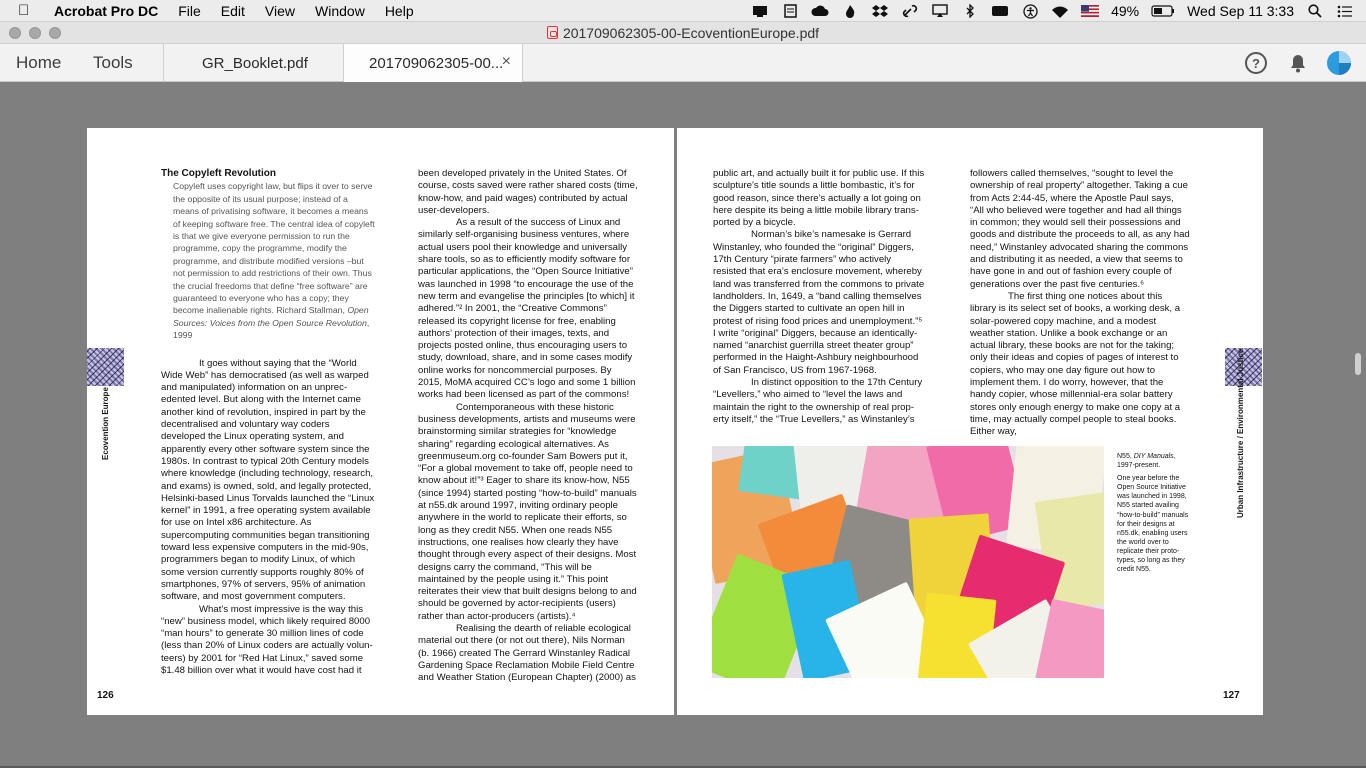 The width and height of the screenshot is (1366, 768). I want to click on notes-icon, so click(790, 11).